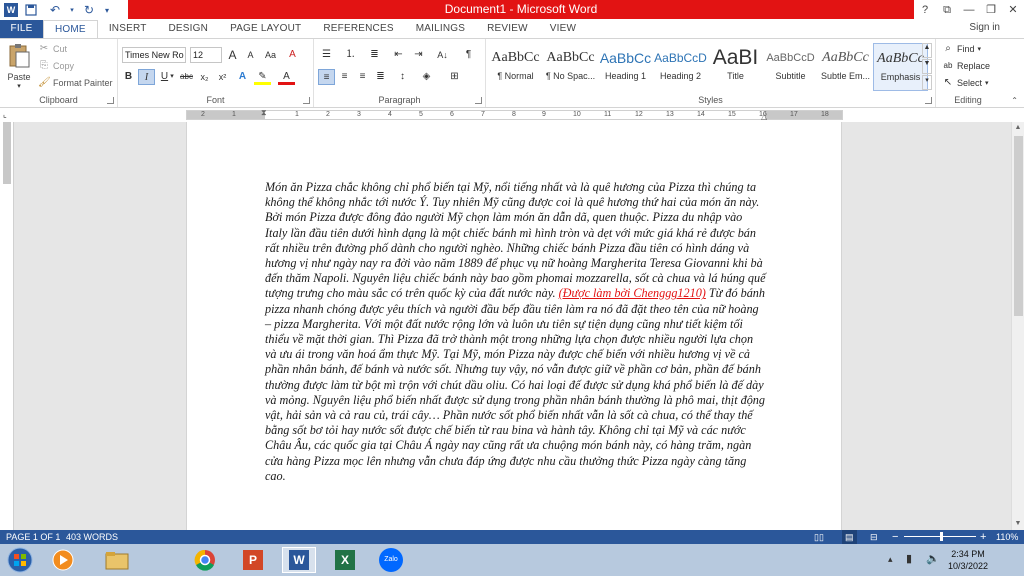 The height and width of the screenshot is (576, 1024). Describe the element at coordinates (19, 86) in the screenshot. I see `paste-dropdown-icon: ▾` at that location.